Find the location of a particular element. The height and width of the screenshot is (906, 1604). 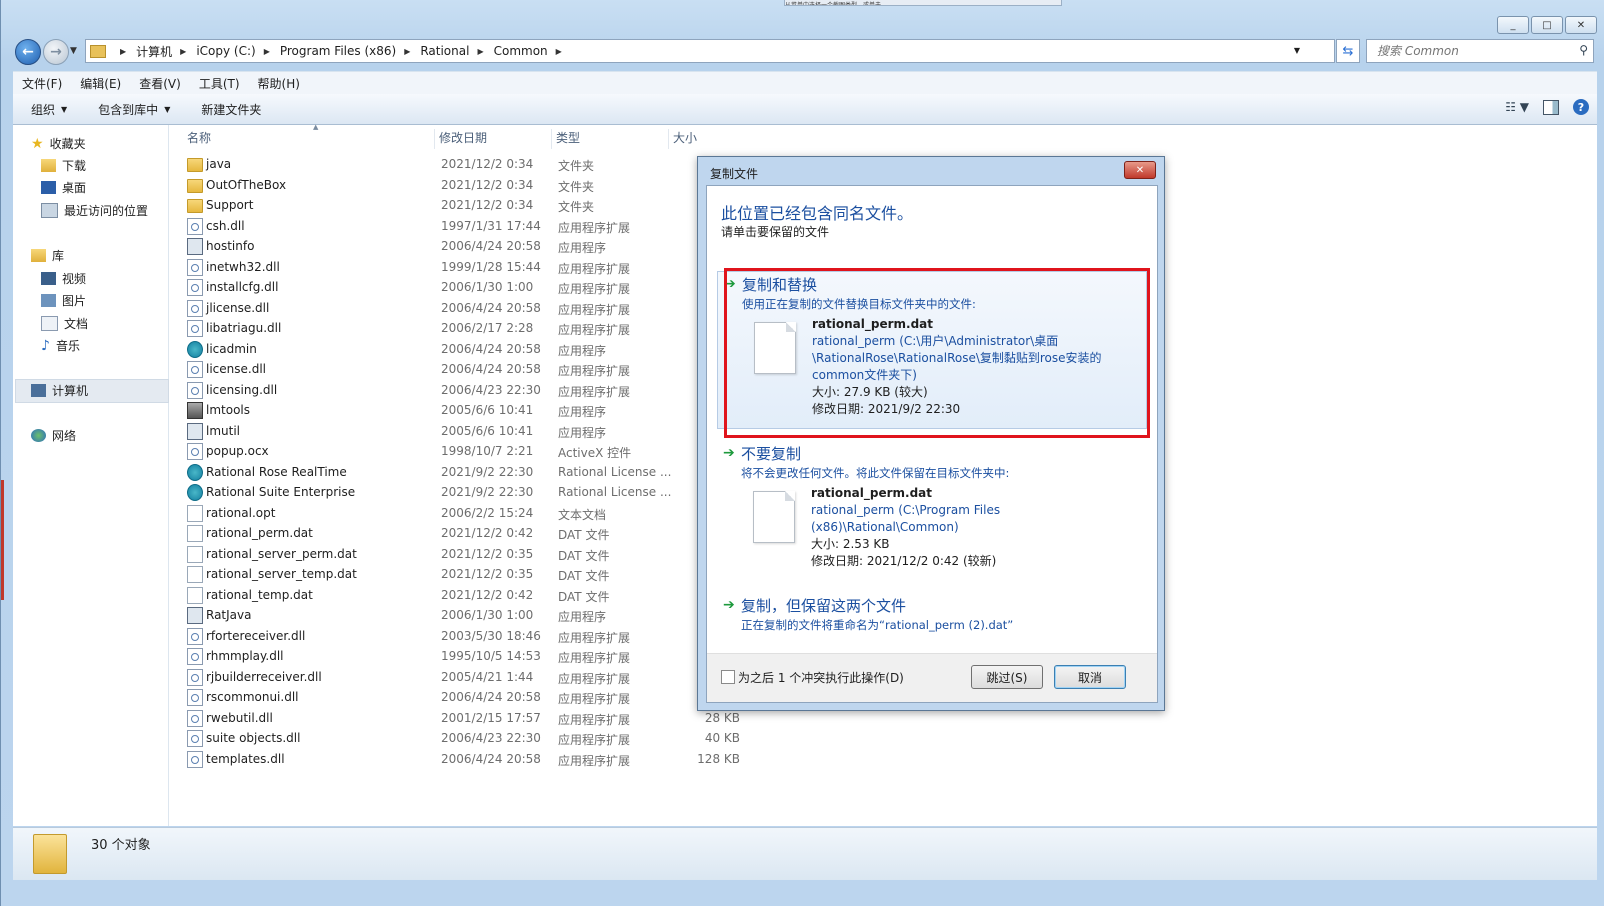

file-name: OutOfTheBox is located at coordinates (246, 185).